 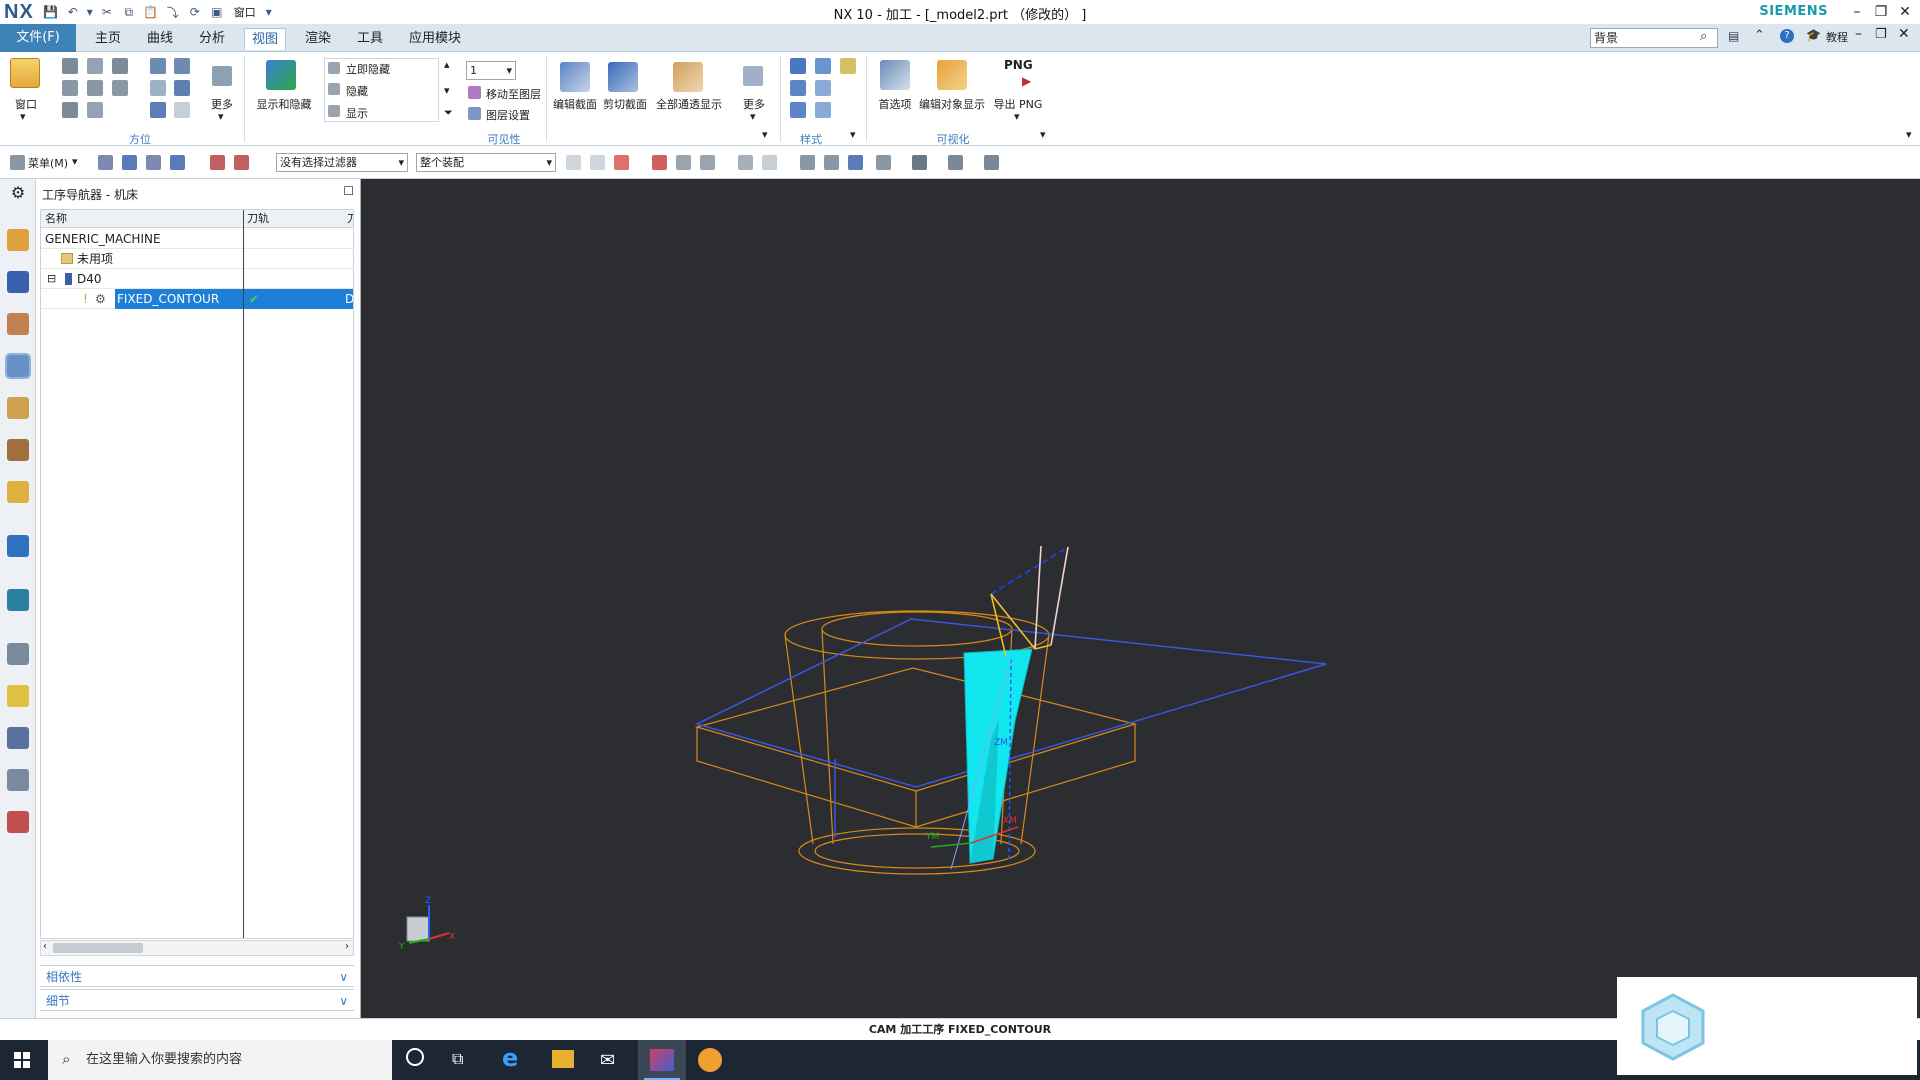 What do you see at coordinates (883, 162) in the screenshot?
I see `orient-view-icon` at bounding box center [883, 162].